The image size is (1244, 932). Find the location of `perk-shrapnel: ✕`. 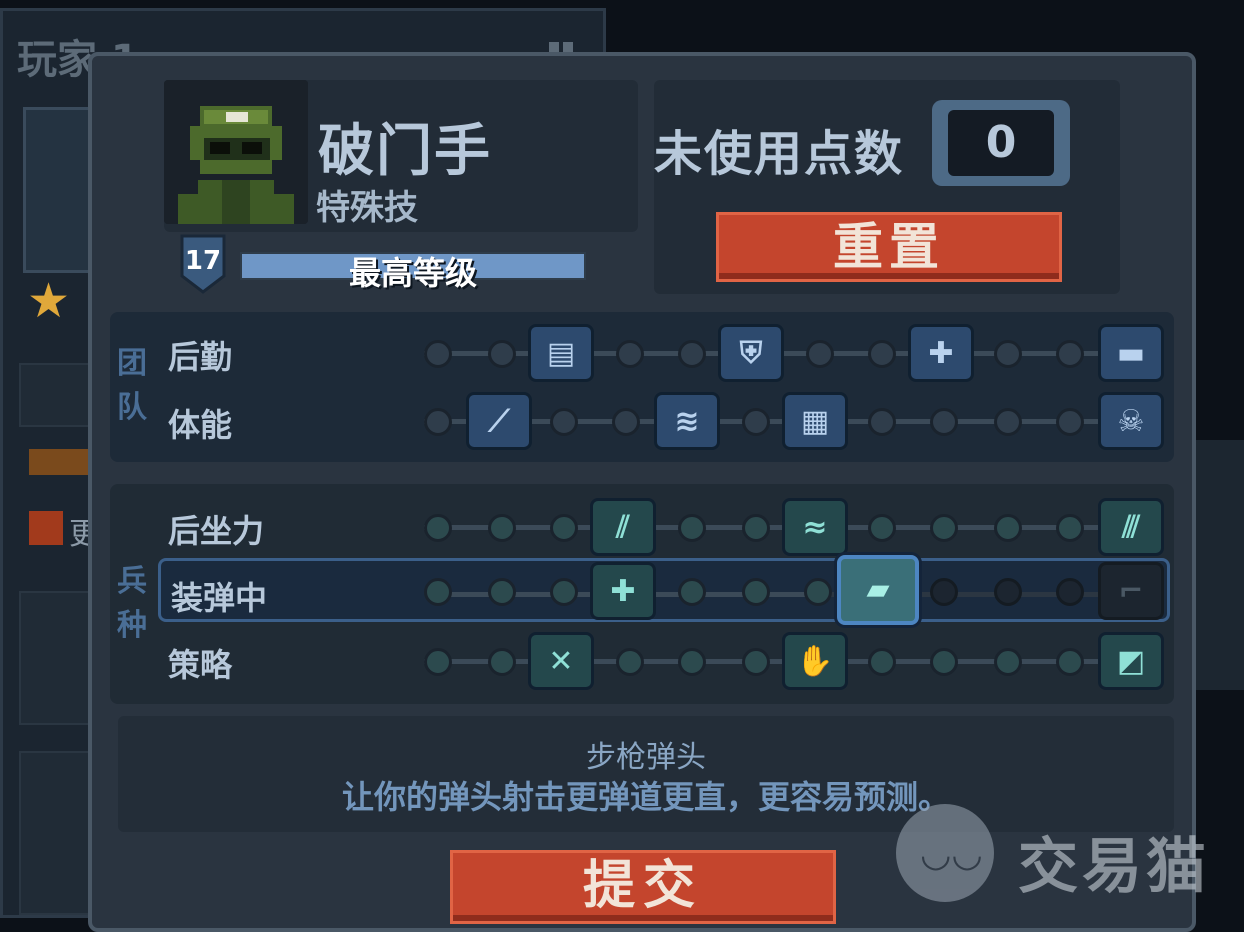

perk-shrapnel: ✕ is located at coordinates (561, 661).